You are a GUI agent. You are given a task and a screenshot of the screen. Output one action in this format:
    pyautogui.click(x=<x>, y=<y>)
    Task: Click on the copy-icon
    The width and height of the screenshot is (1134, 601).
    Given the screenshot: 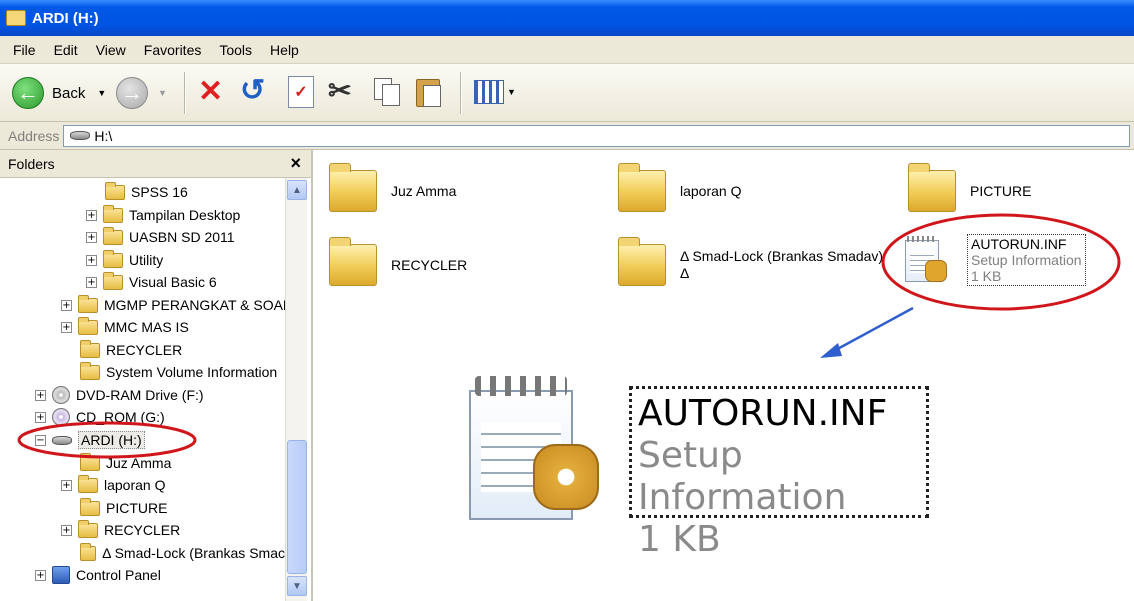 What is the action you would take?
    pyautogui.click(x=387, y=92)
    